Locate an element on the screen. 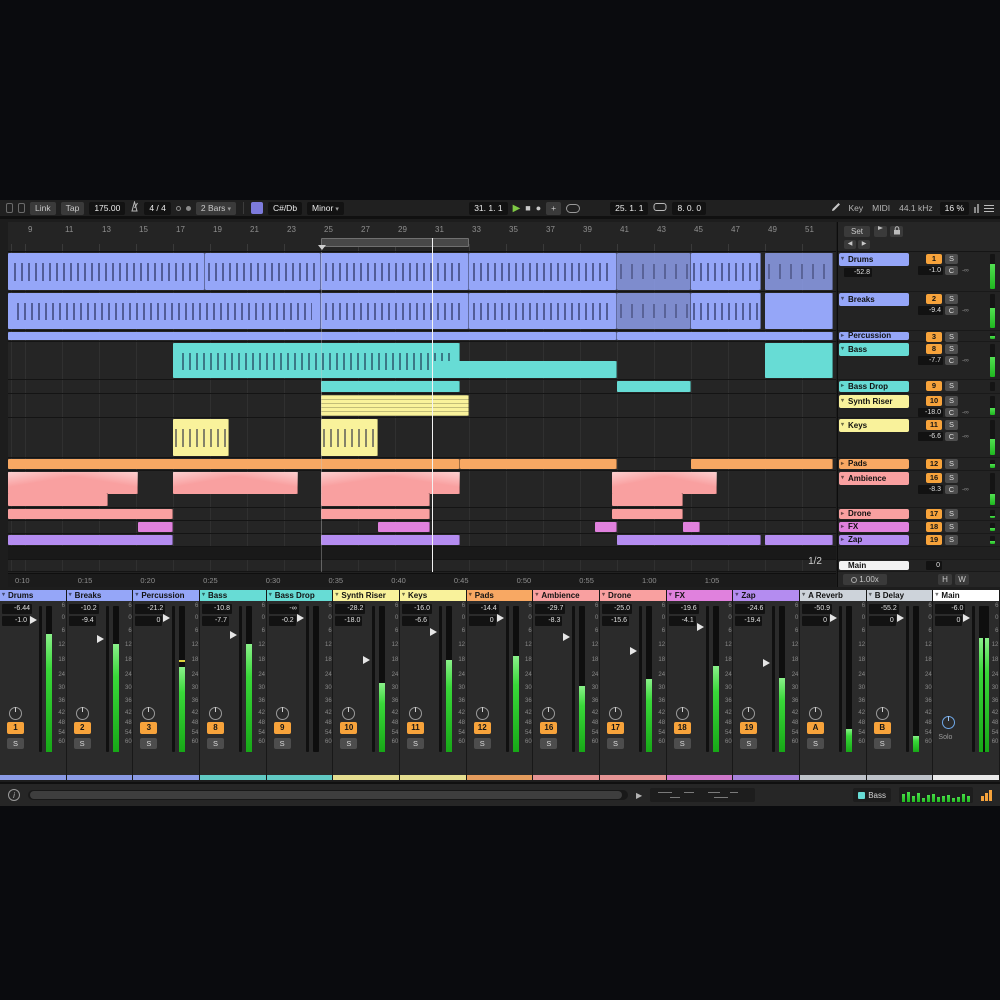 The image size is (1000, 1000). peak-level-display: -55.2 is located at coordinates (883, 609).